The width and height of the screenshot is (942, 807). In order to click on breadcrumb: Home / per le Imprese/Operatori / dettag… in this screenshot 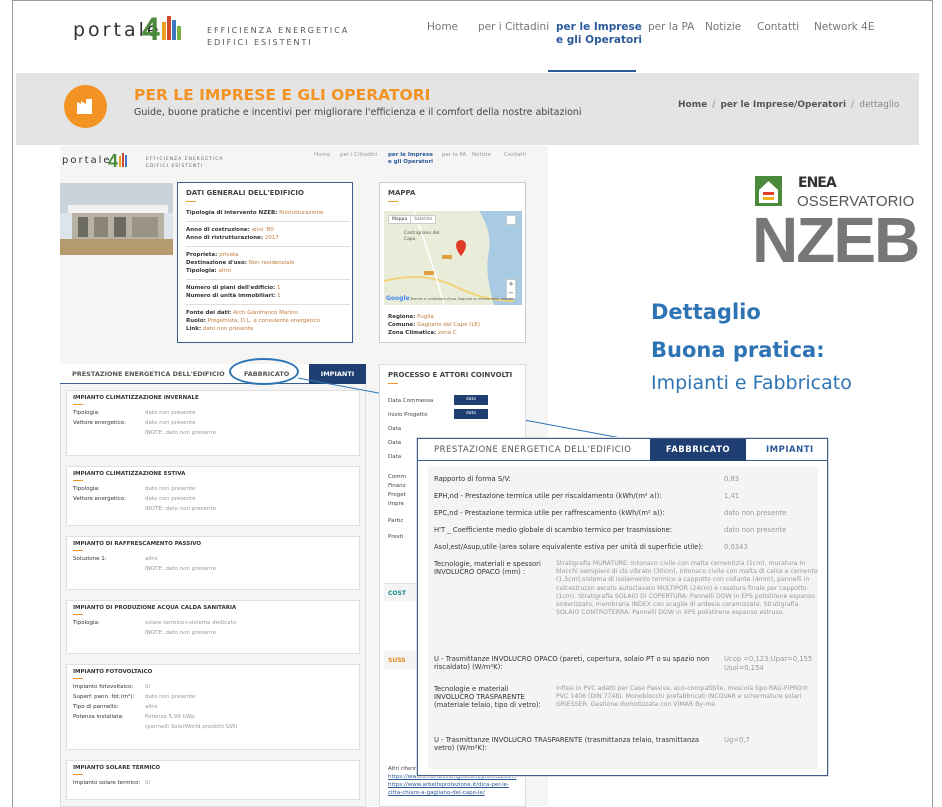, I will do `click(788, 101)`.